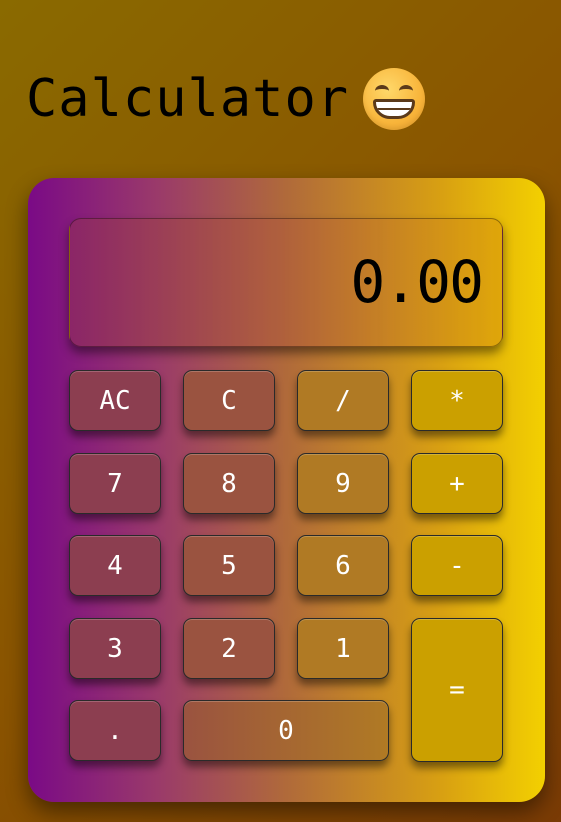 This screenshot has height=822, width=561. Describe the element at coordinates (343, 400) in the screenshot. I see `divide-button: /` at that location.